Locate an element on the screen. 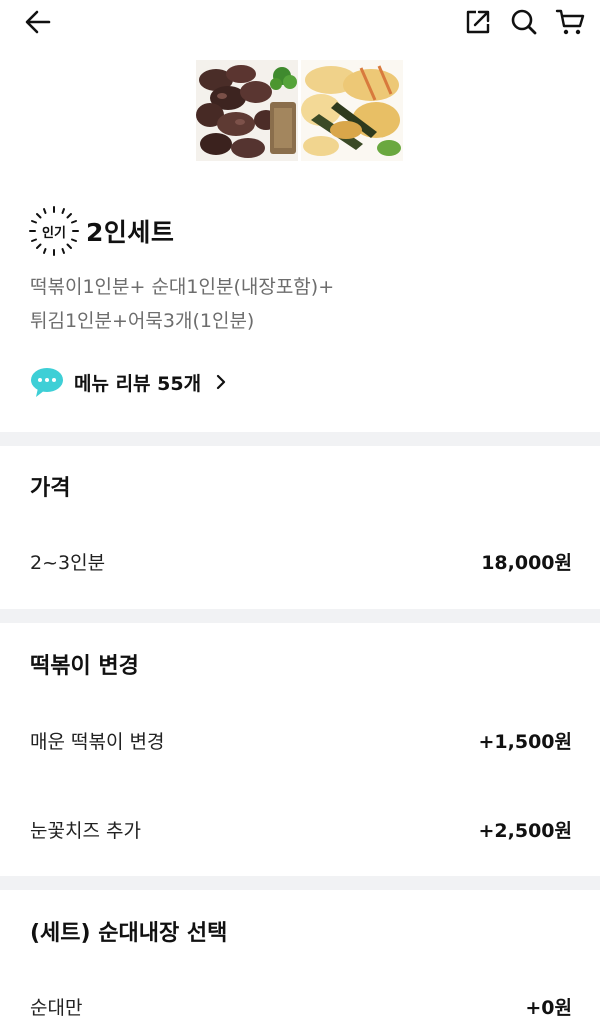 This screenshot has width=600, height=1031. option-price: +2,500원 is located at coordinates (525, 830).